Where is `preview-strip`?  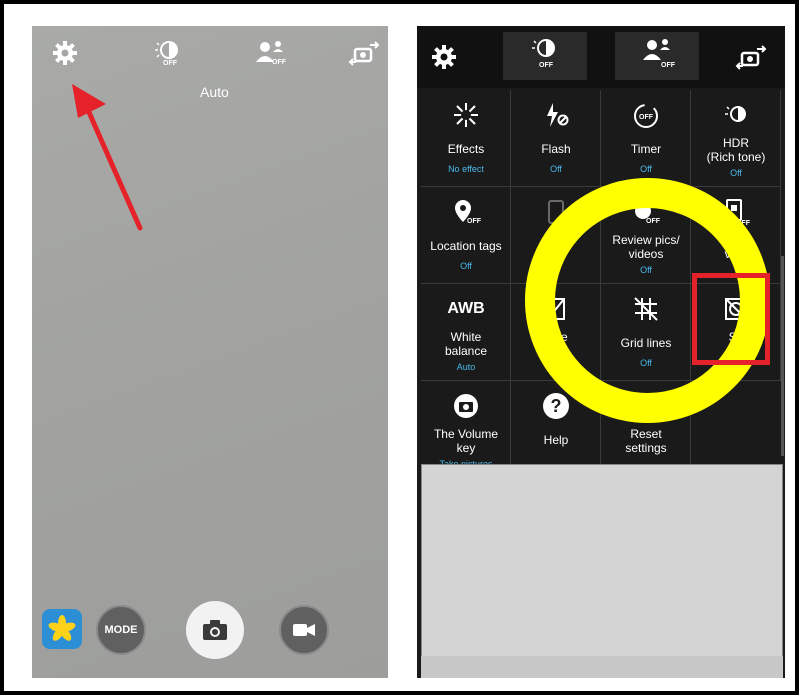 preview-strip is located at coordinates (602, 667).